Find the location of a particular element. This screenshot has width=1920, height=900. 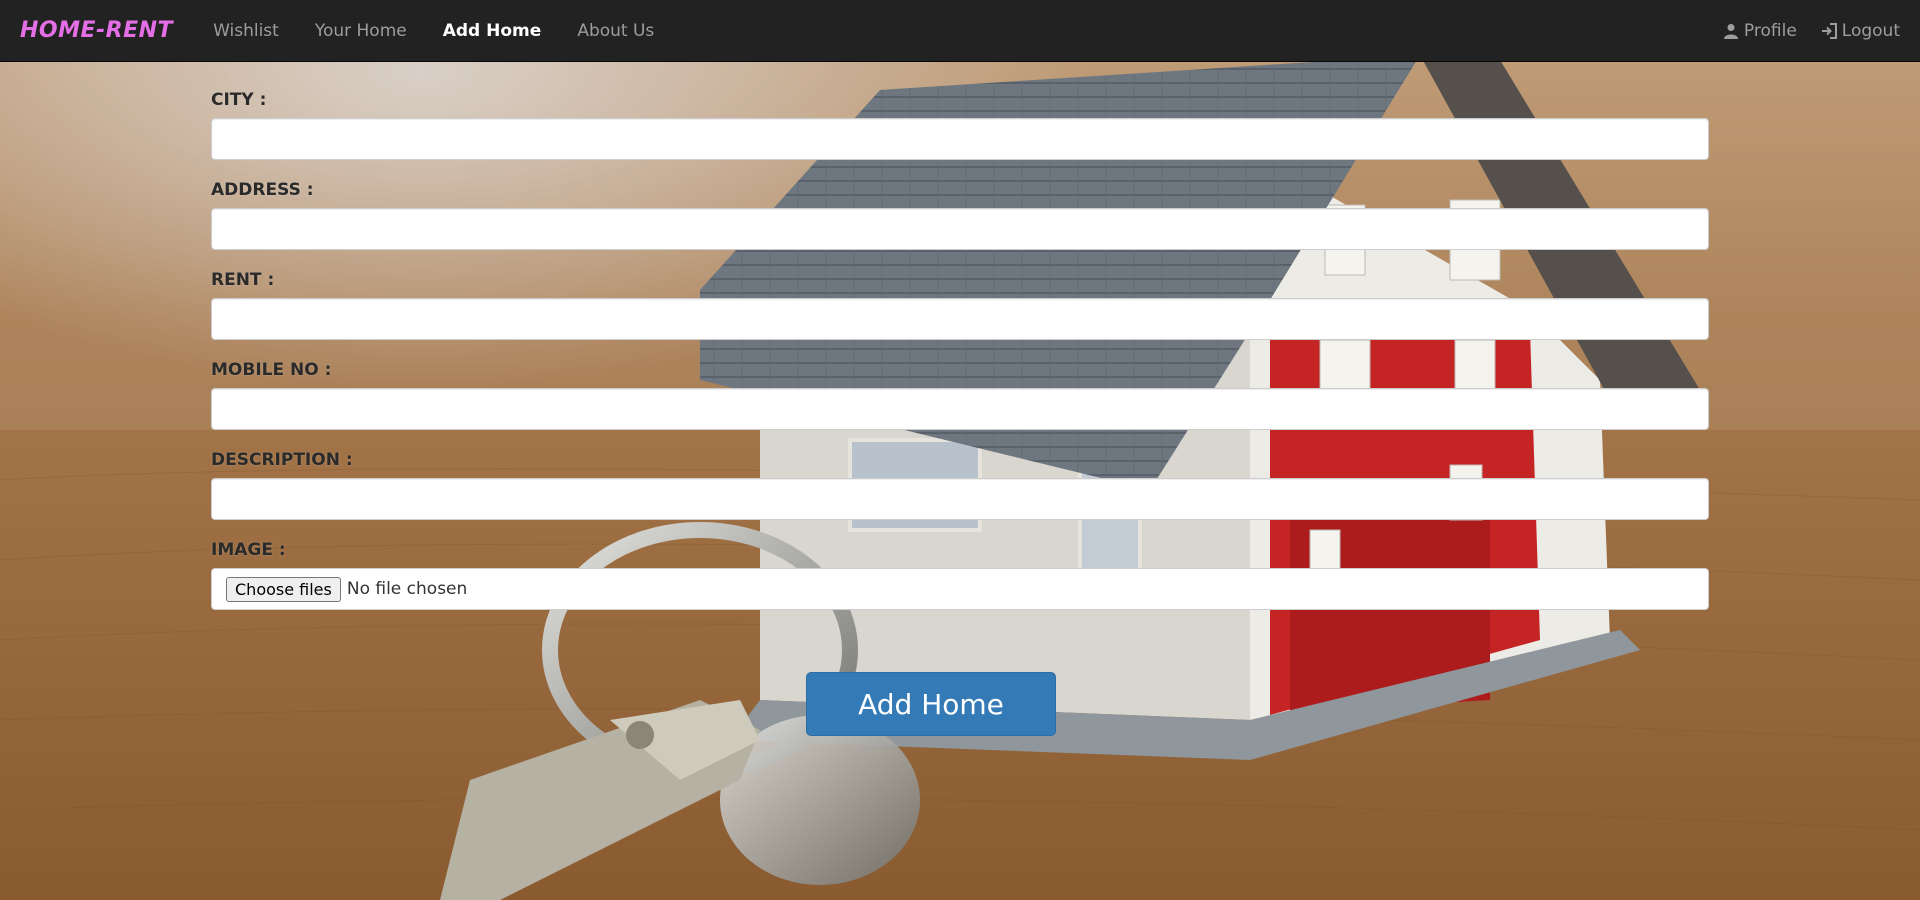

nav-your-home: Your Home is located at coordinates (361, 31).